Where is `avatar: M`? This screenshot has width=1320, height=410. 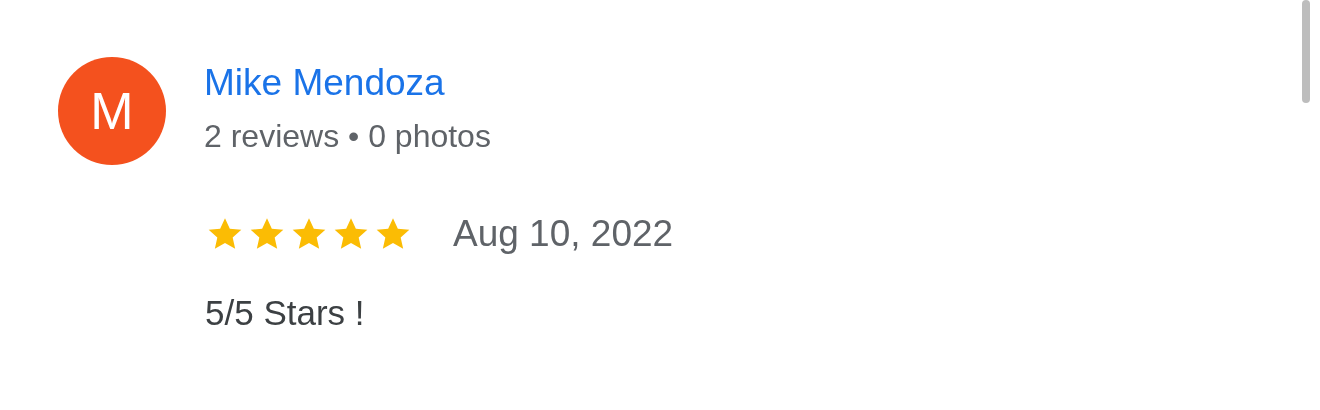
avatar: M is located at coordinates (112, 111).